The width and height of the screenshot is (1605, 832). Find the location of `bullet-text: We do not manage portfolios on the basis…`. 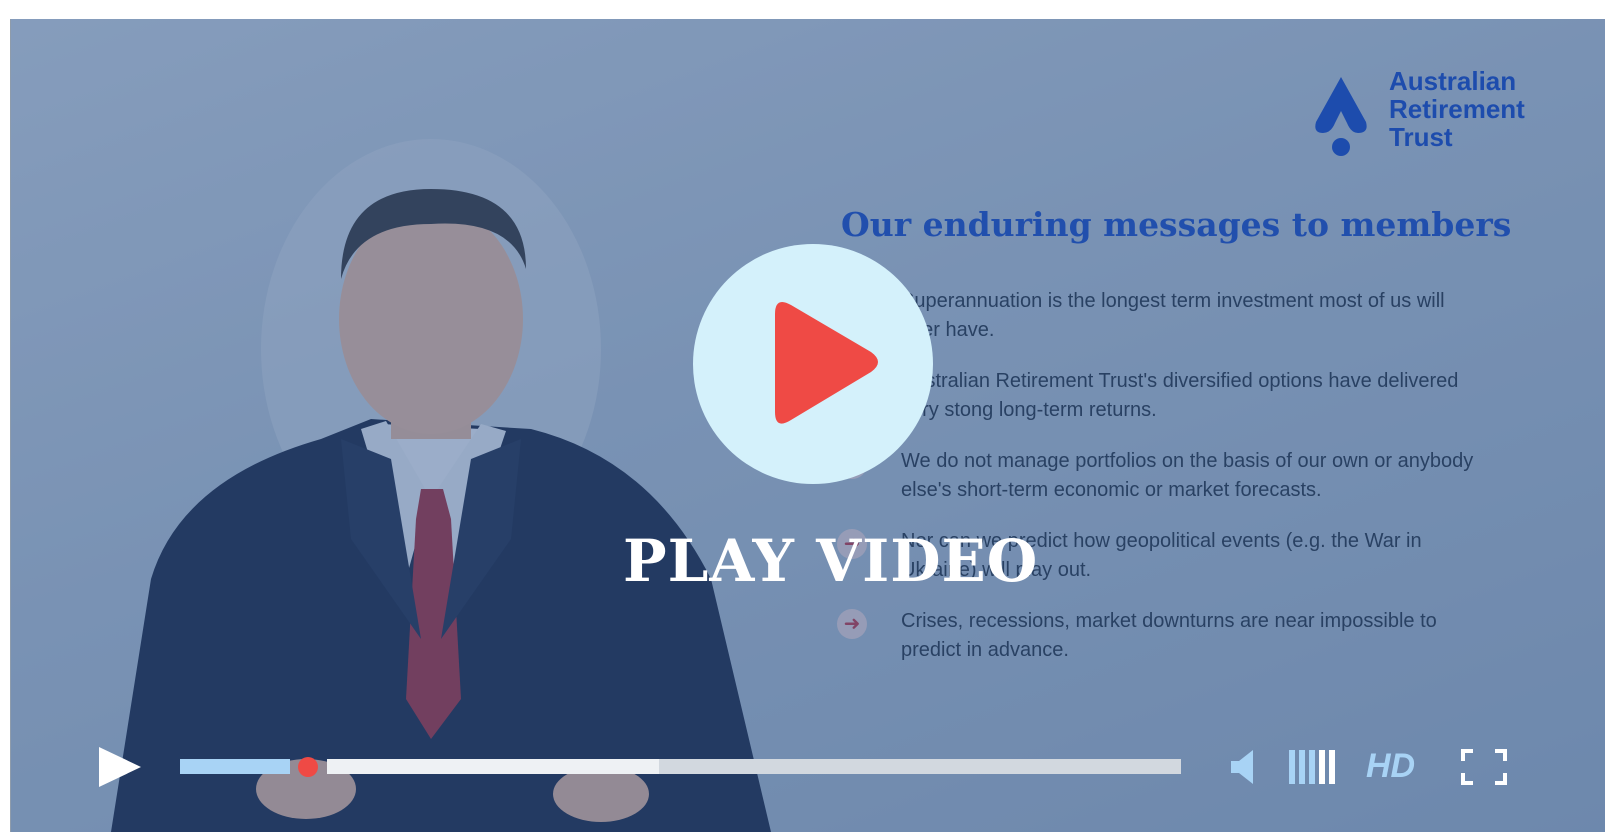

bullet-text: We do not manage portfolios on the basis… is located at coordinates (1187, 475).